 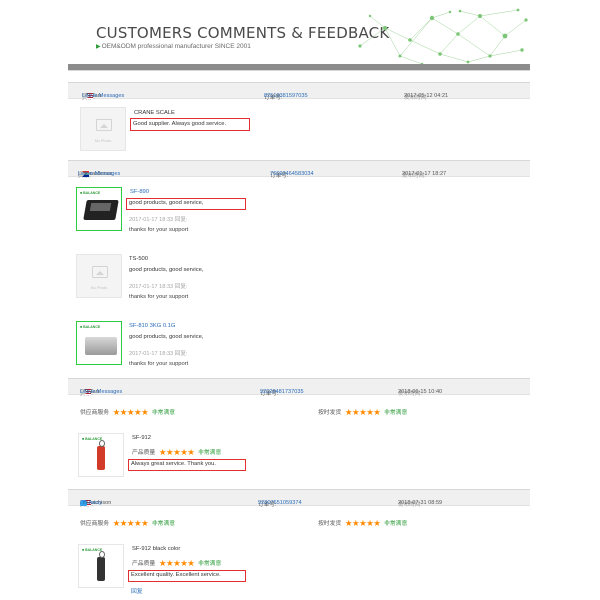 What do you see at coordinates (176, 575) in the screenshot?
I see `comment-text: Excellent quality. Excellent service.` at bounding box center [176, 575].